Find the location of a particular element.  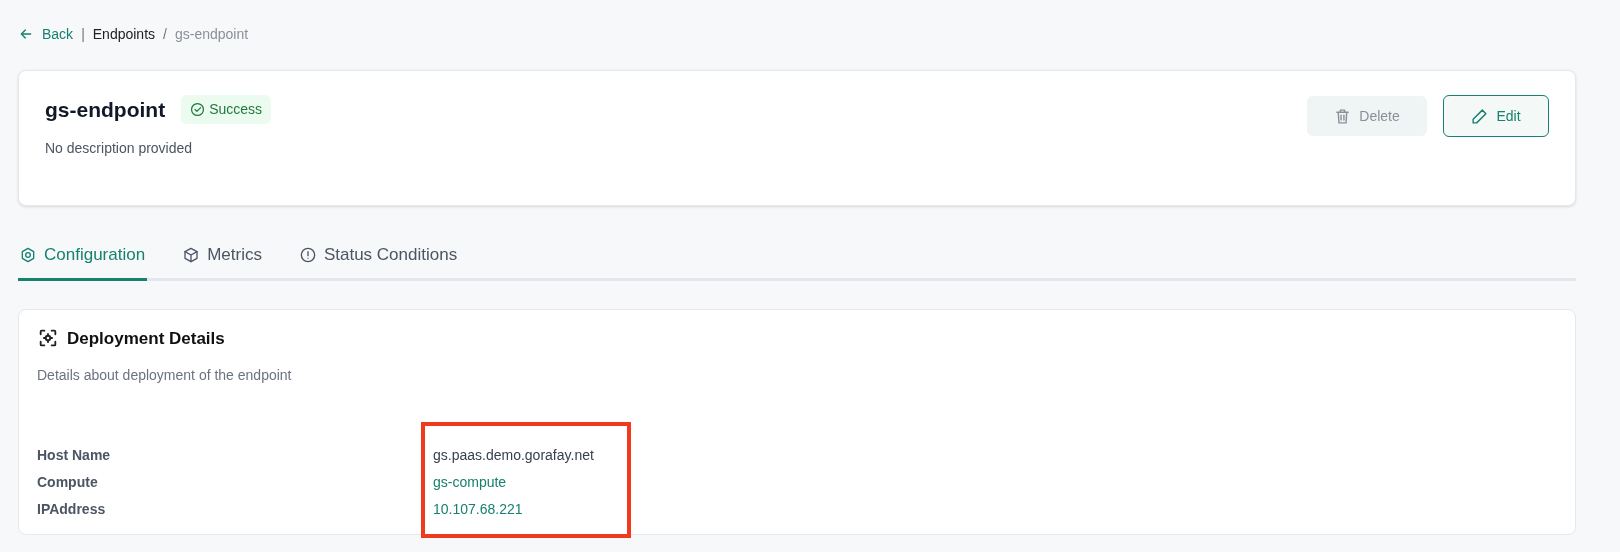

page-title: gs-endpoint is located at coordinates (105, 109).